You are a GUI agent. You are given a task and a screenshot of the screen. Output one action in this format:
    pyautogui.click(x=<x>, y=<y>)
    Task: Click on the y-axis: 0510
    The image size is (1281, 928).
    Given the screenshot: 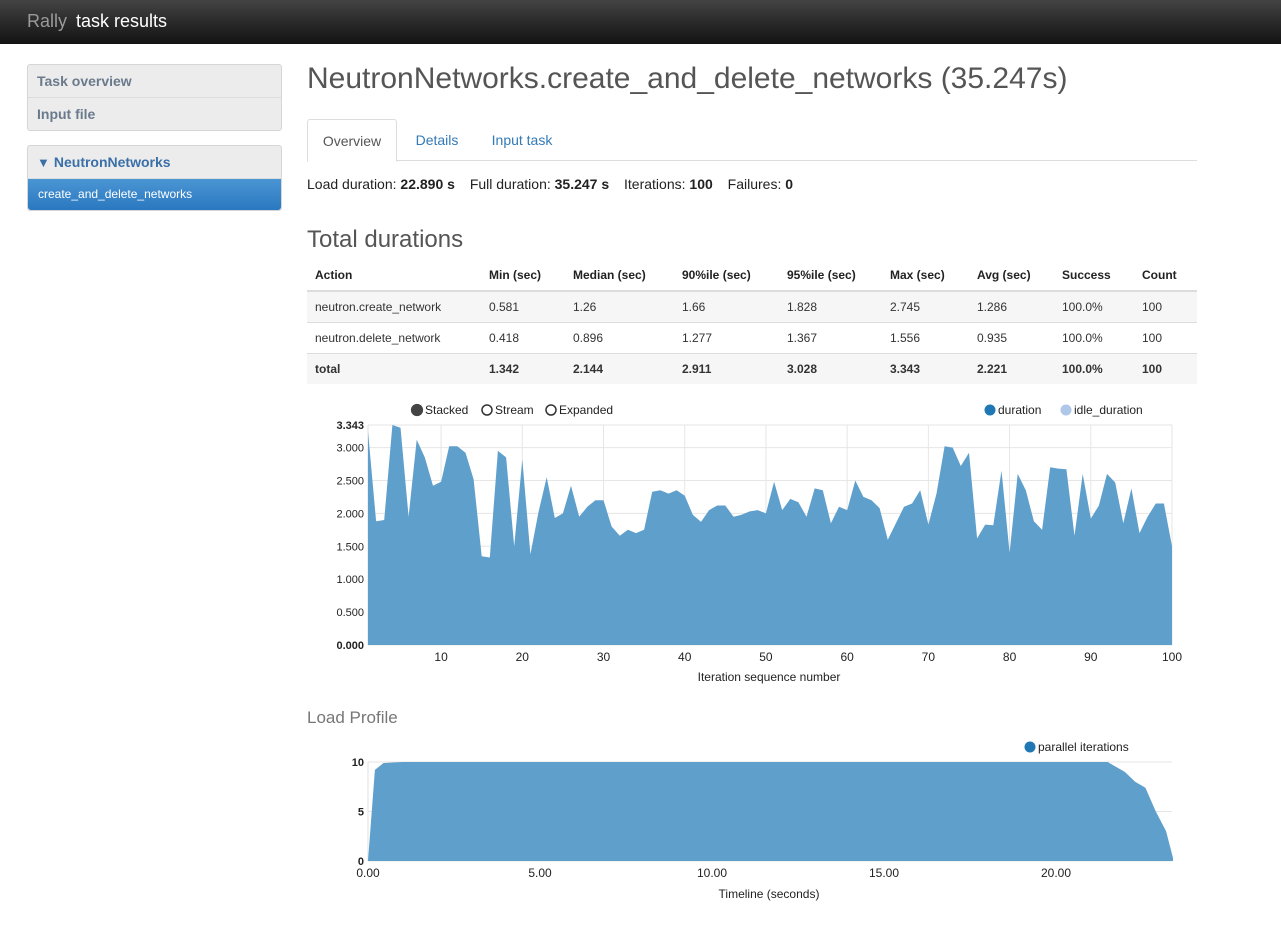 What is the action you would take?
    pyautogui.click(x=358, y=812)
    